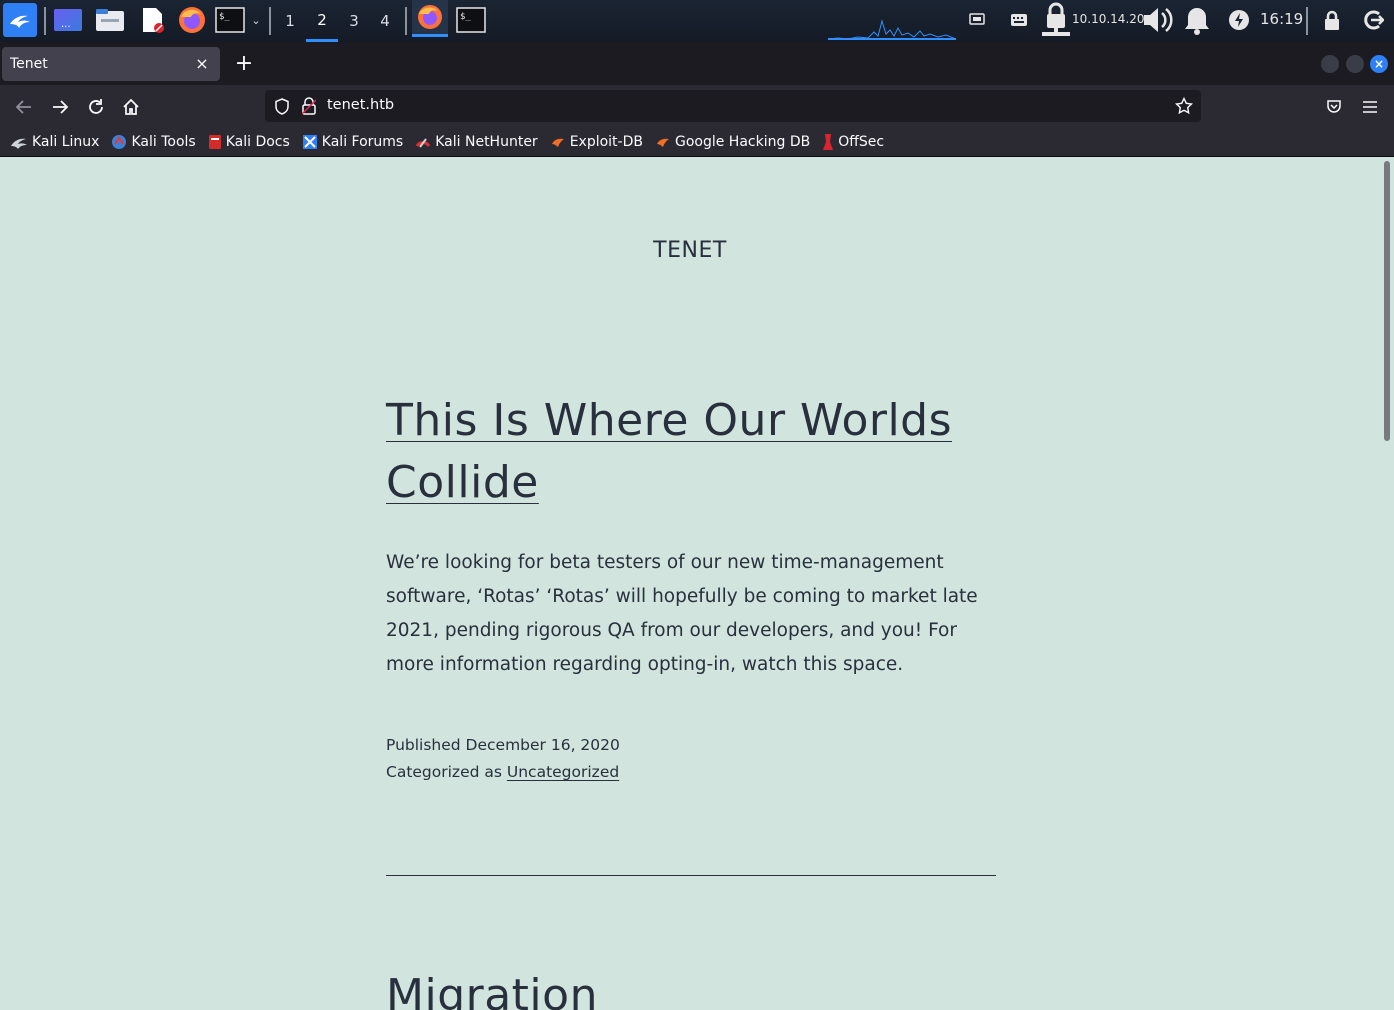 The image size is (1394, 1010). Describe the element at coordinates (503, 745) in the screenshot. I see `published-date: Published December 16, 2020` at that location.